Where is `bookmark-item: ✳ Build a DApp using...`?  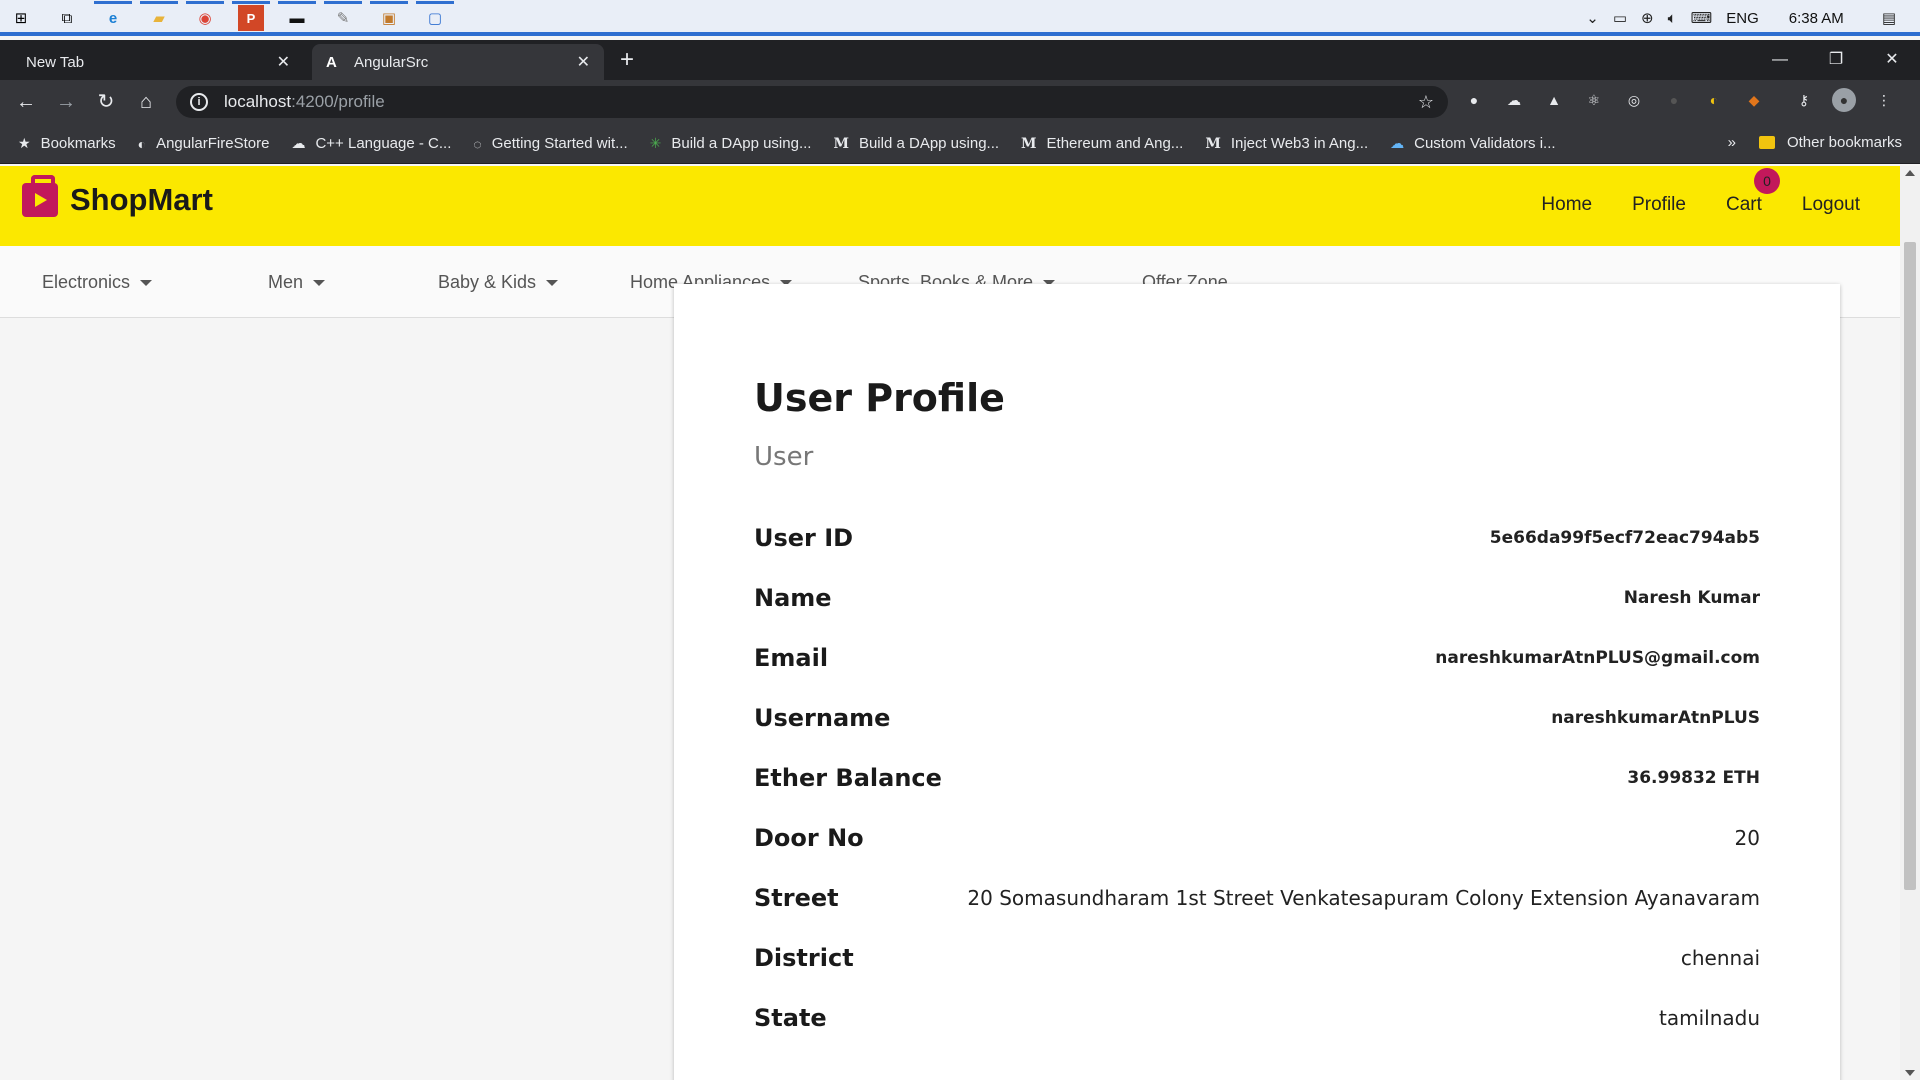 bookmark-item: ✳ Build a DApp using... is located at coordinates (731, 143).